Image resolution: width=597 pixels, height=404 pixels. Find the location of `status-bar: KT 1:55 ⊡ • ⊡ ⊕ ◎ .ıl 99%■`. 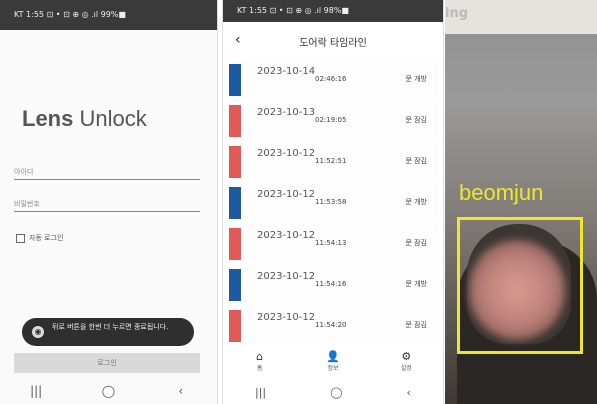

status-bar: KT 1:55 ⊡ • ⊡ ⊕ ◎ .ıl 99%■ is located at coordinates (108, 15).